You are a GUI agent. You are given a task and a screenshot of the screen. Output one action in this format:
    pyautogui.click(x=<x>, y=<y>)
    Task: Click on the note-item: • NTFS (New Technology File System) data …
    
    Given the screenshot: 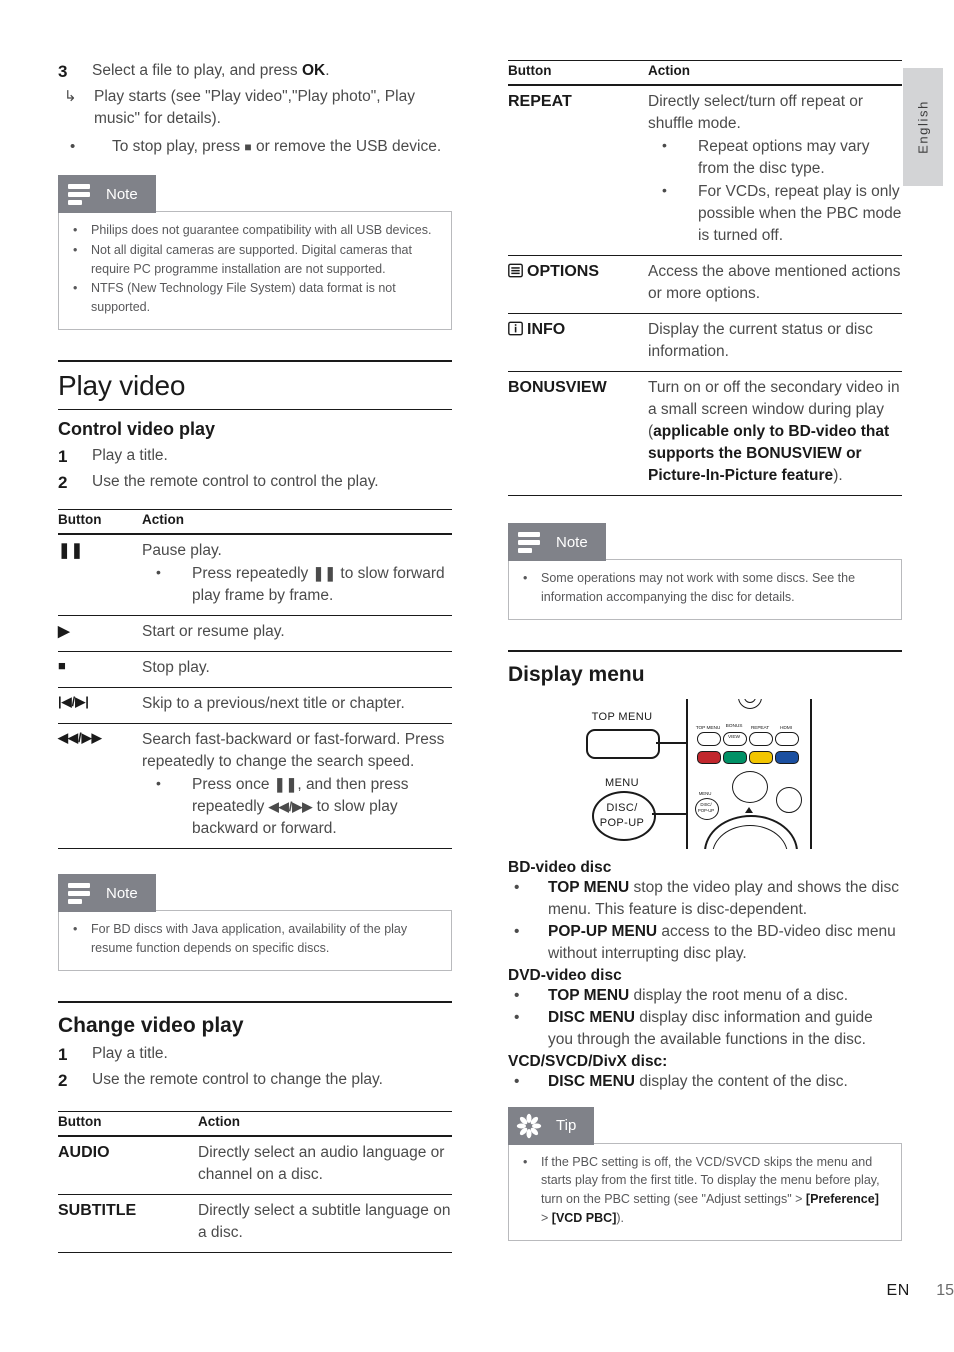 What is the action you would take?
    pyautogui.click(x=253, y=298)
    